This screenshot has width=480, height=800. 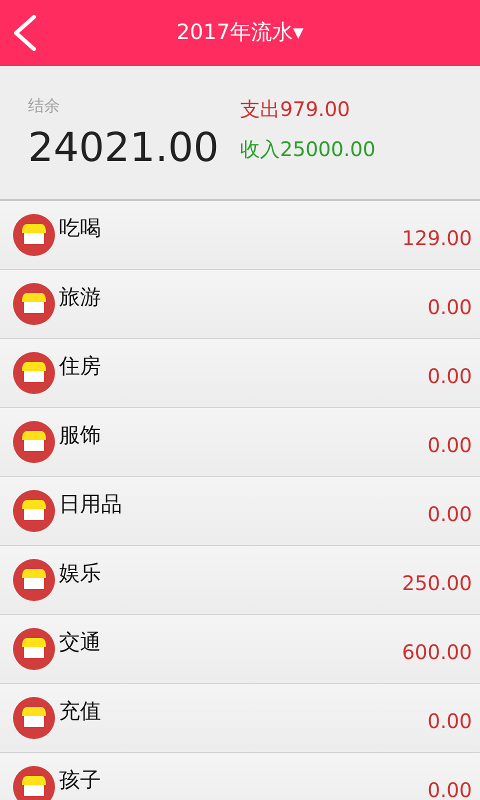 I want to click on category-name: 孩子, so click(x=80, y=780).